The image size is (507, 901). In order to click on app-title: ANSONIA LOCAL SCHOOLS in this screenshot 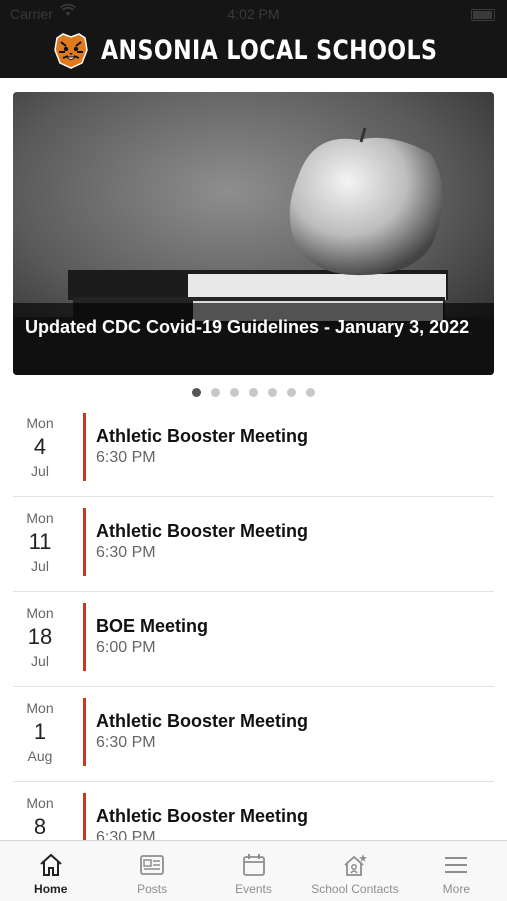, I will do `click(269, 50)`.